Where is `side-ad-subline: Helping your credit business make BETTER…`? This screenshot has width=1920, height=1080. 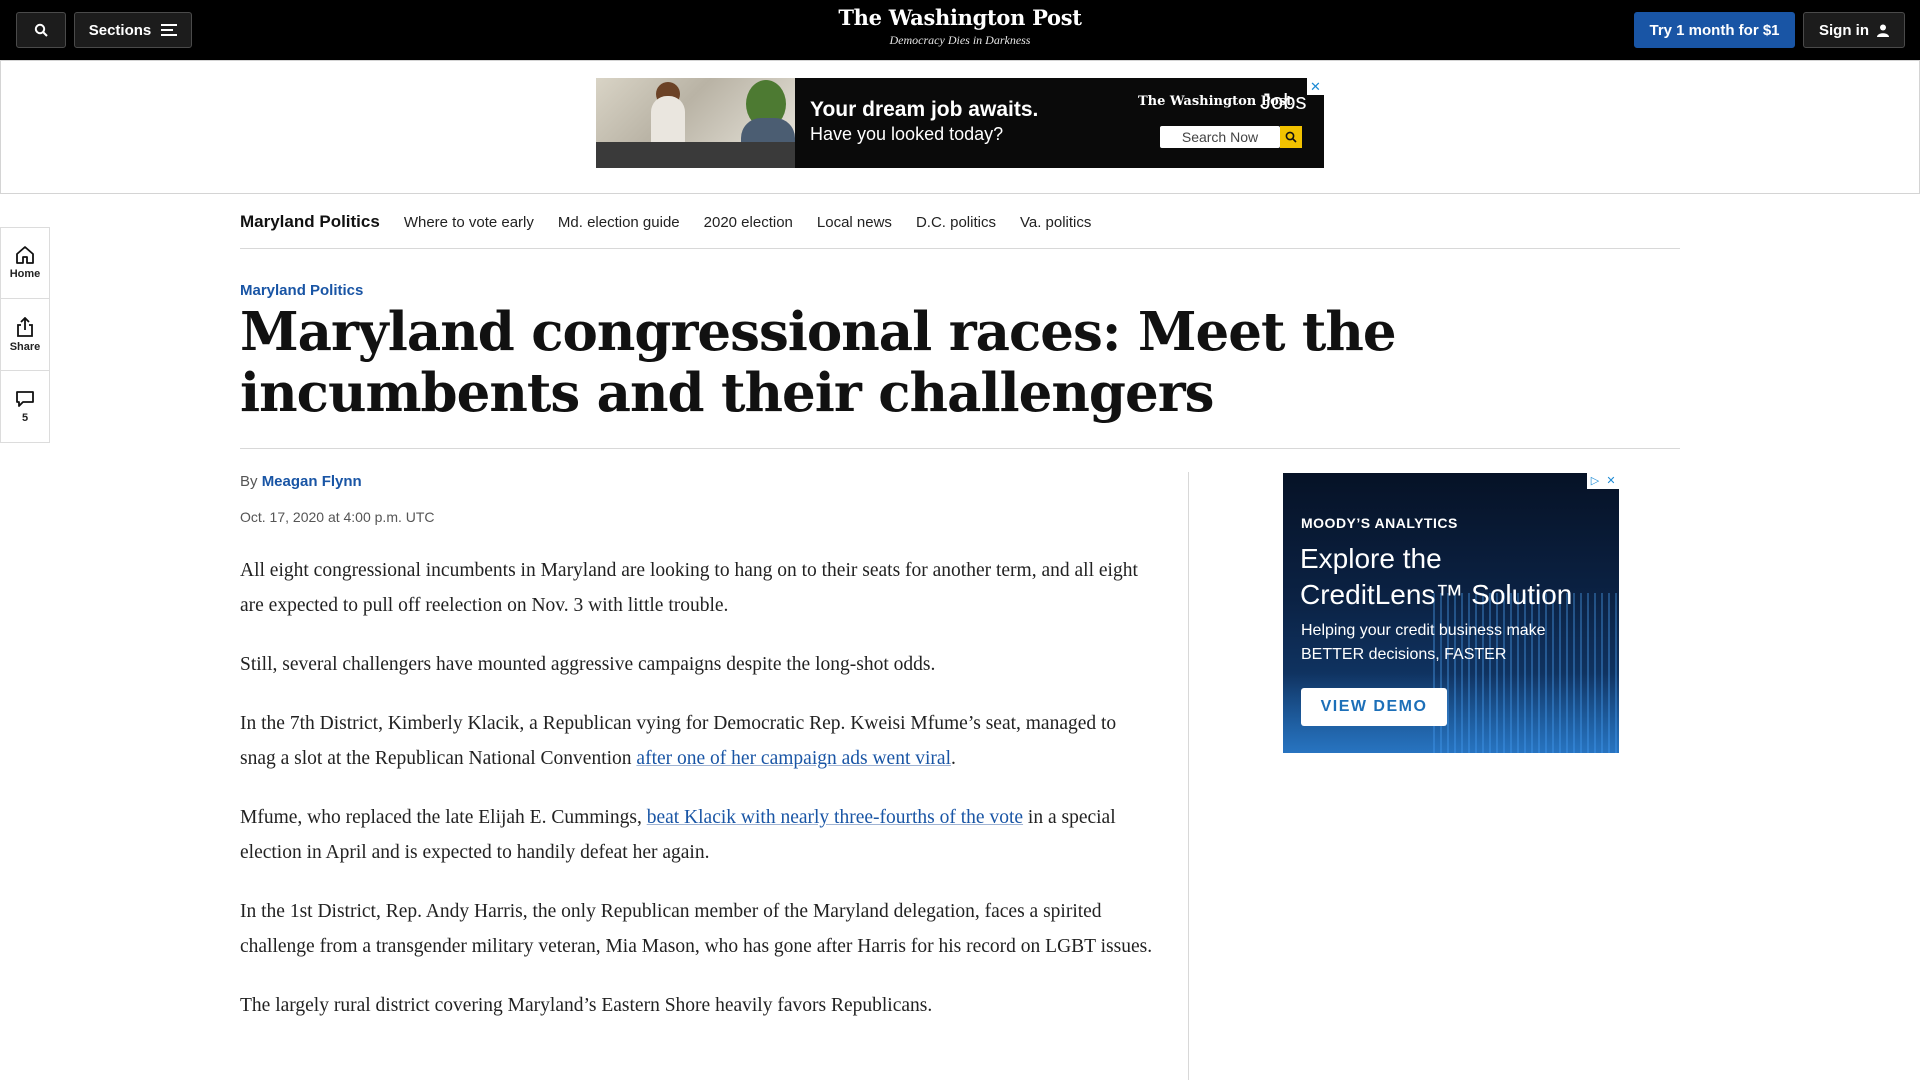 side-ad-subline: Helping your credit business make BETTER… is located at coordinates (1423, 642).